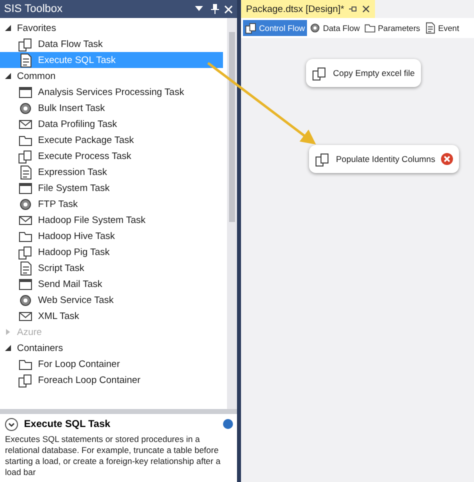 Image resolution: width=474 pixels, height=482 pixels. What do you see at coordinates (113, 76) in the screenshot?
I see `section-header: Common` at bounding box center [113, 76].